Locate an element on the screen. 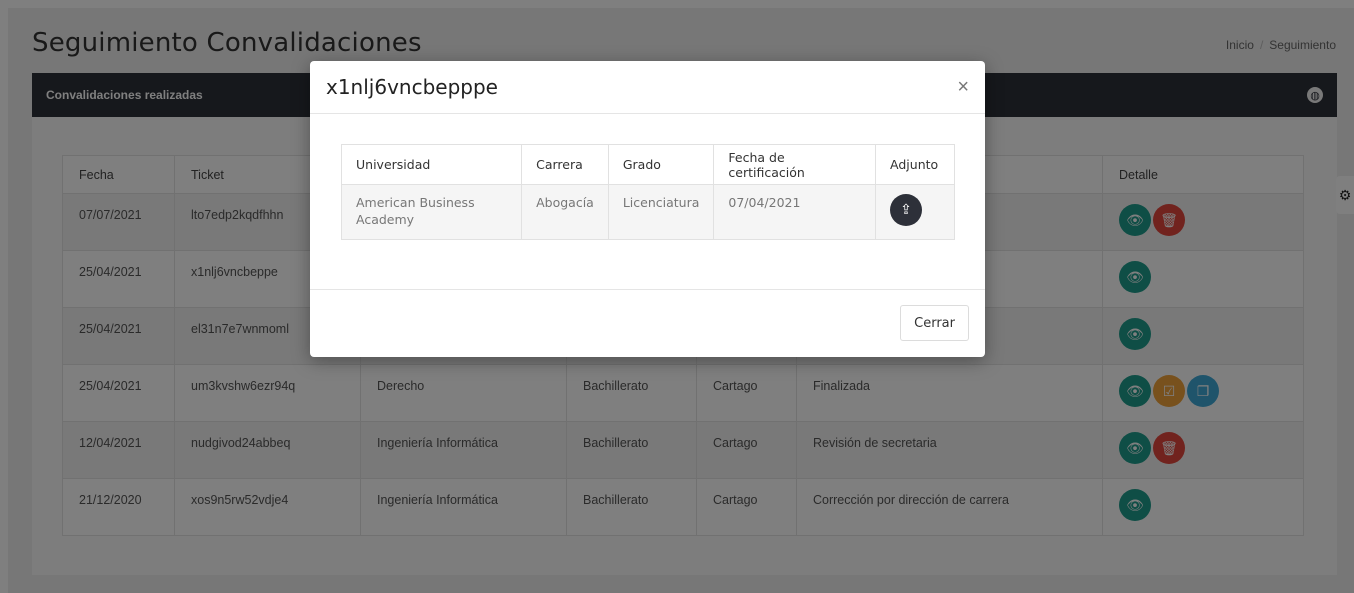 Image resolution: width=1354 pixels, height=593 pixels. close-icon: × is located at coordinates (963, 87).